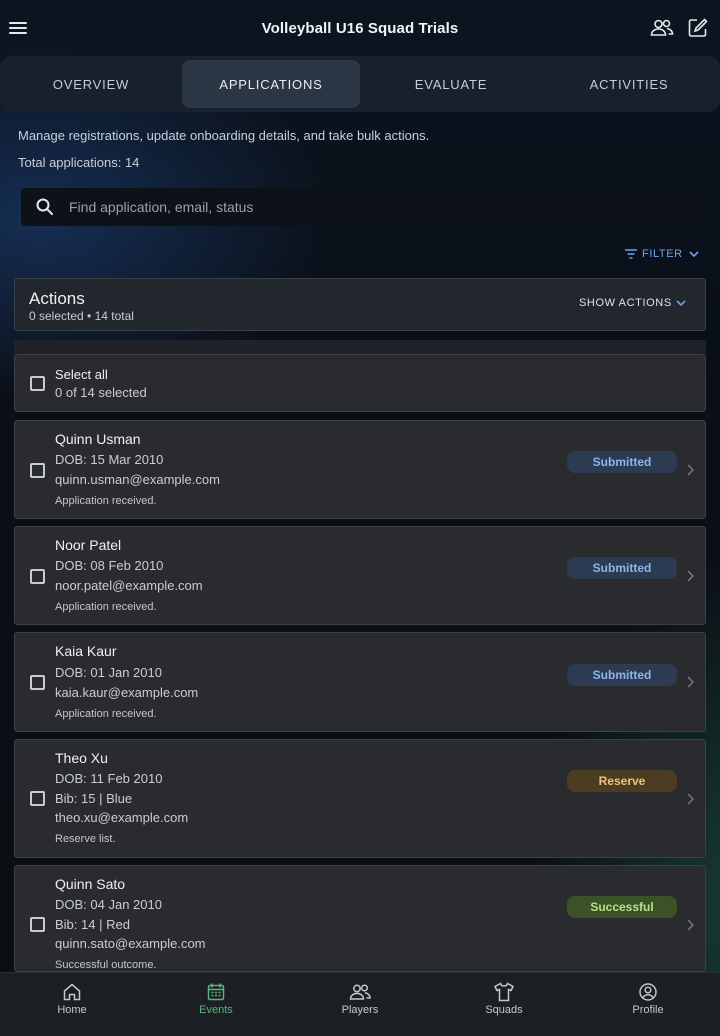 The width and height of the screenshot is (720, 1036). I want to click on actions-title: Actions, so click(57, 298).